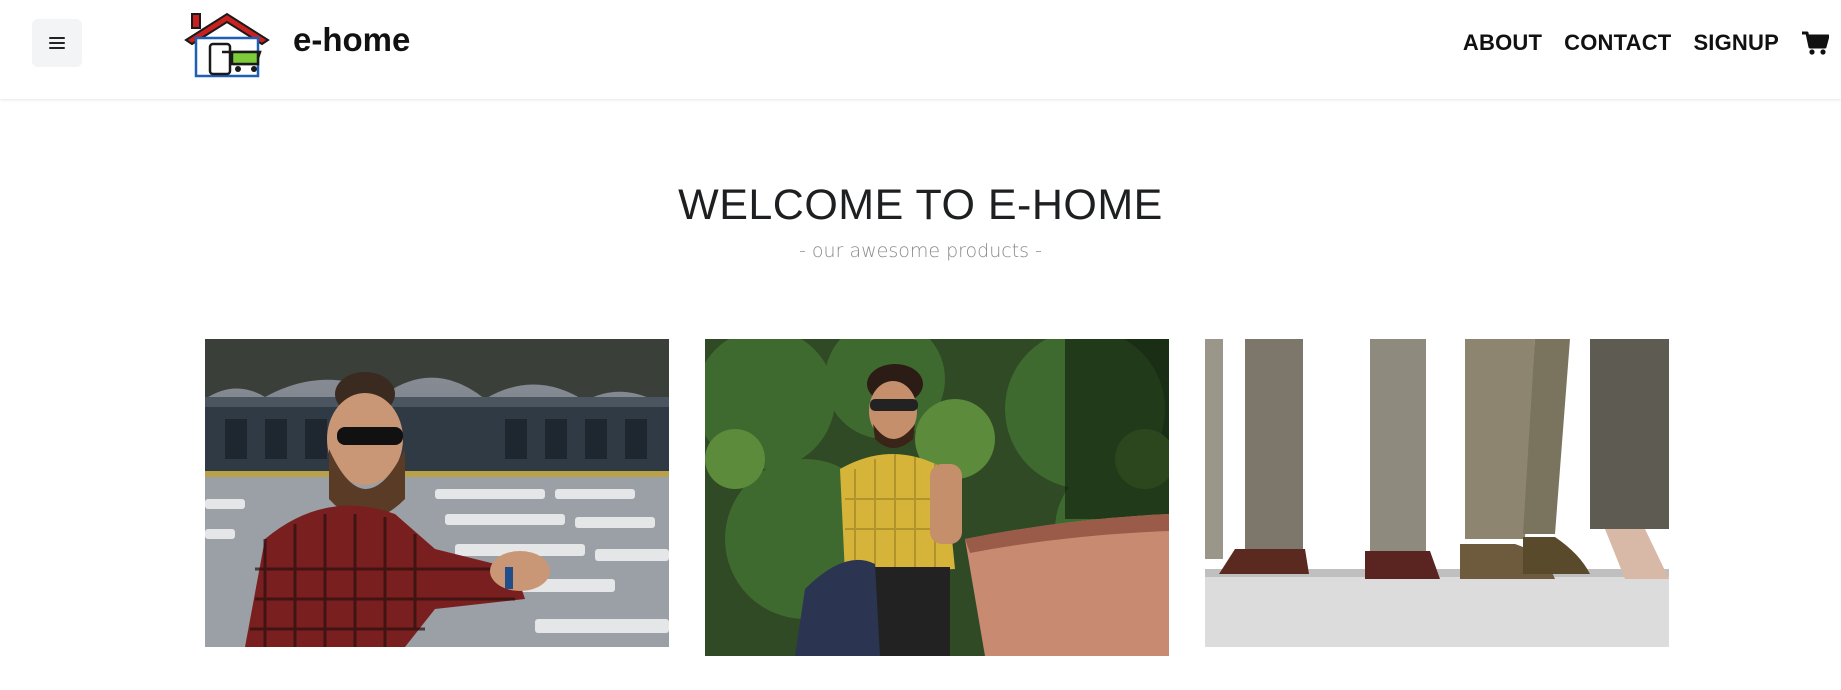  I want to click on brand-link: e-home, so click(296, 44).